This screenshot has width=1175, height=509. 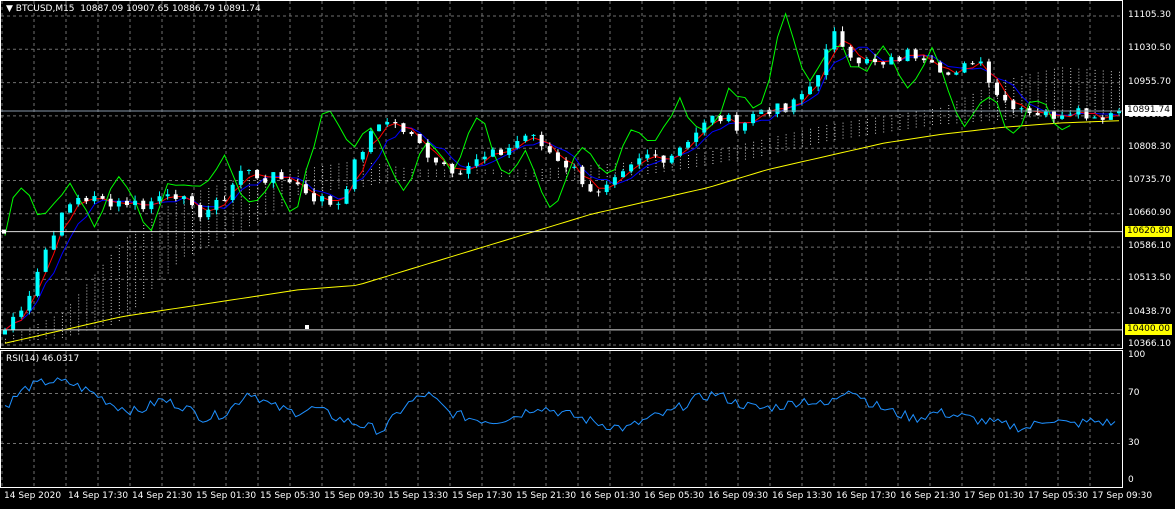 I want to click on rsi-label: RSI(14) 46.0317, so click(x=43, y=359).